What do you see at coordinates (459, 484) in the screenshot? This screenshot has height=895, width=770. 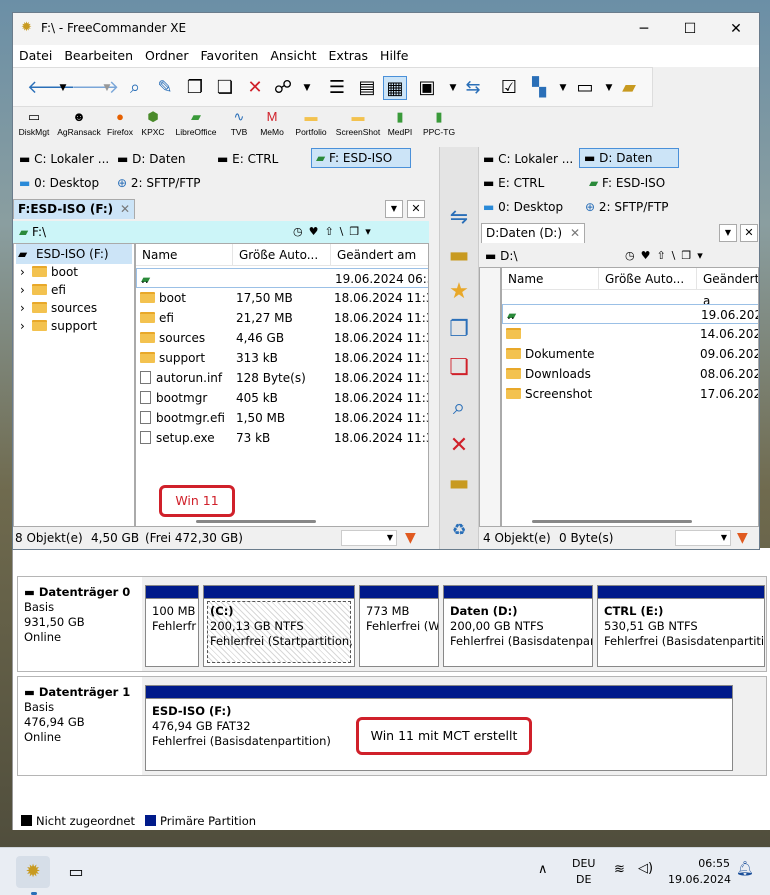 I see `sync-folder-icon: ▬` at bounding box center [459, 484].